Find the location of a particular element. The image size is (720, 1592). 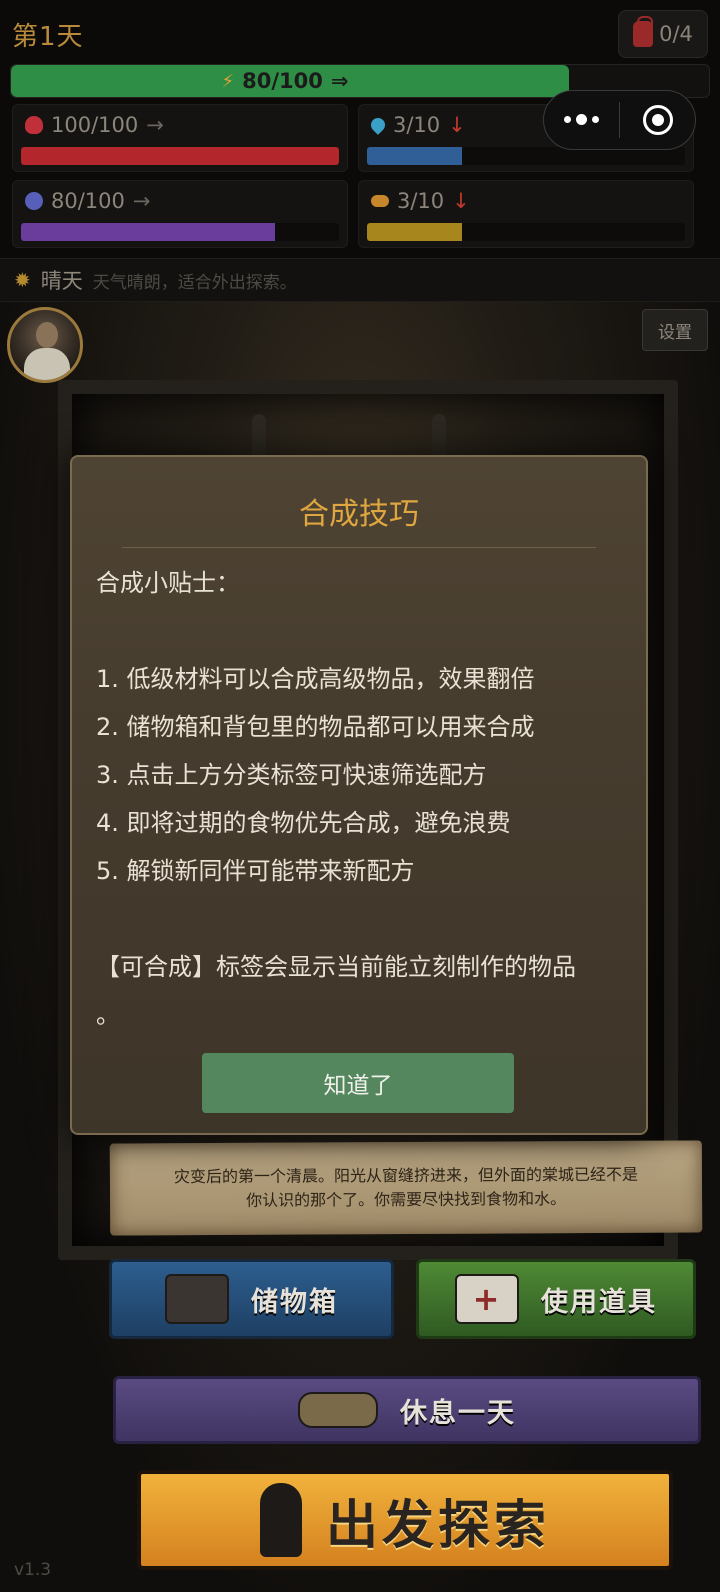

rest-button: 休息一天 is located at coordinates (407, 1410).